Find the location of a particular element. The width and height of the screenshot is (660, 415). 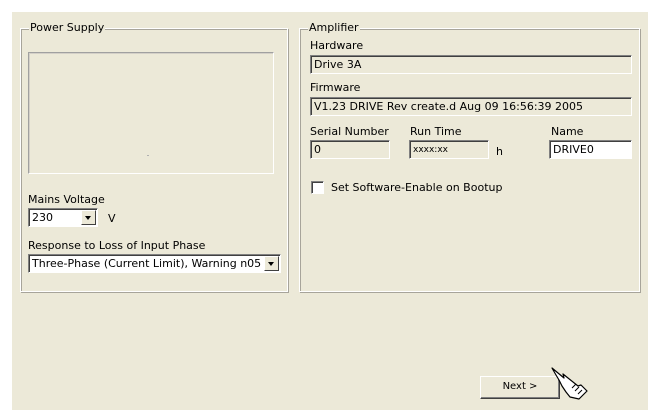

power-supply-image-frame is located at coordinates (151, 113).